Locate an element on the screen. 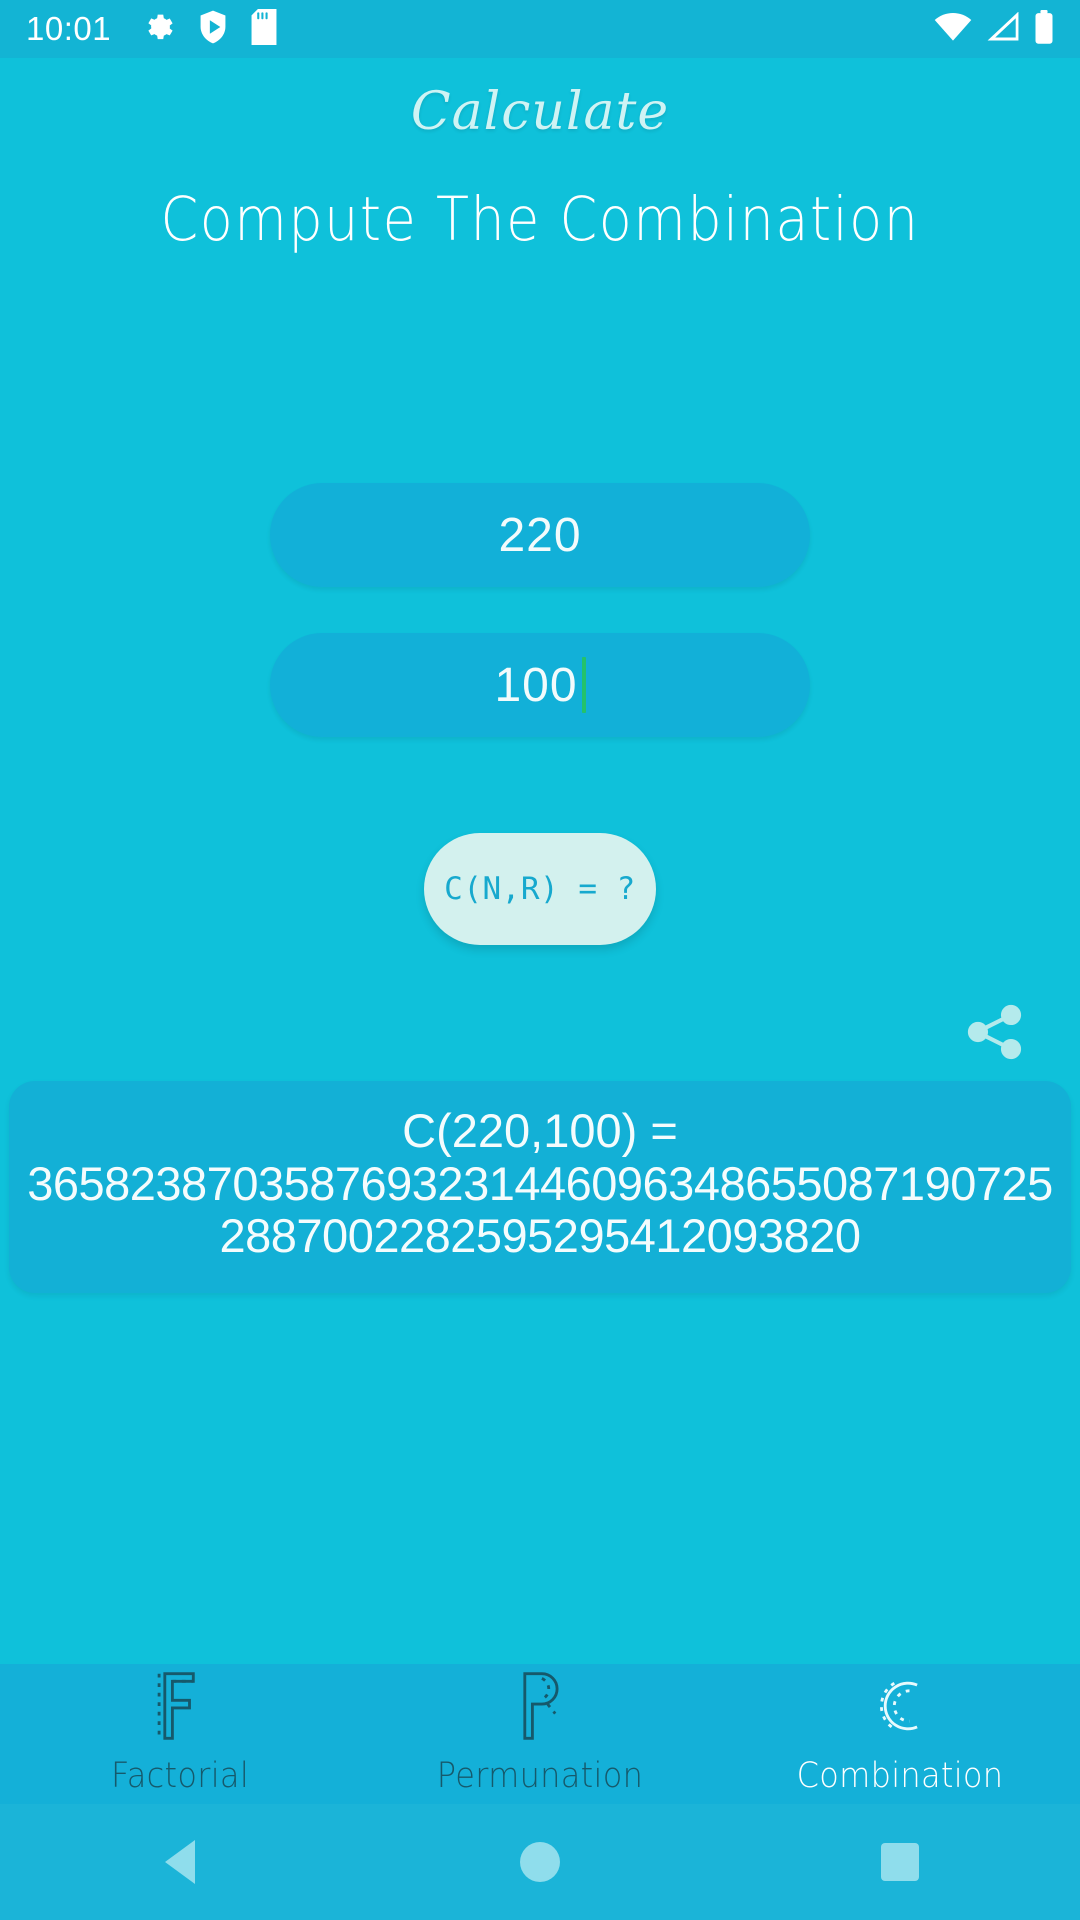  compute-button-label: C(N,R) = ? is located at coordinates (540, 889).